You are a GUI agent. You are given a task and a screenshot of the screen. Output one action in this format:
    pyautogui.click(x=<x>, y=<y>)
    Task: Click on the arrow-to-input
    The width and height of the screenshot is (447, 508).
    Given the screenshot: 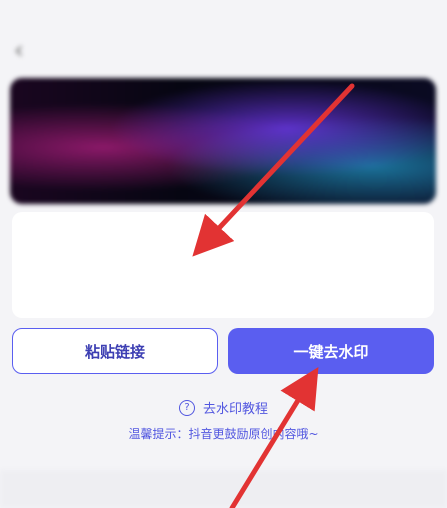 What is the action you would take?
    pyautogui.click(x=273, y=170)
    